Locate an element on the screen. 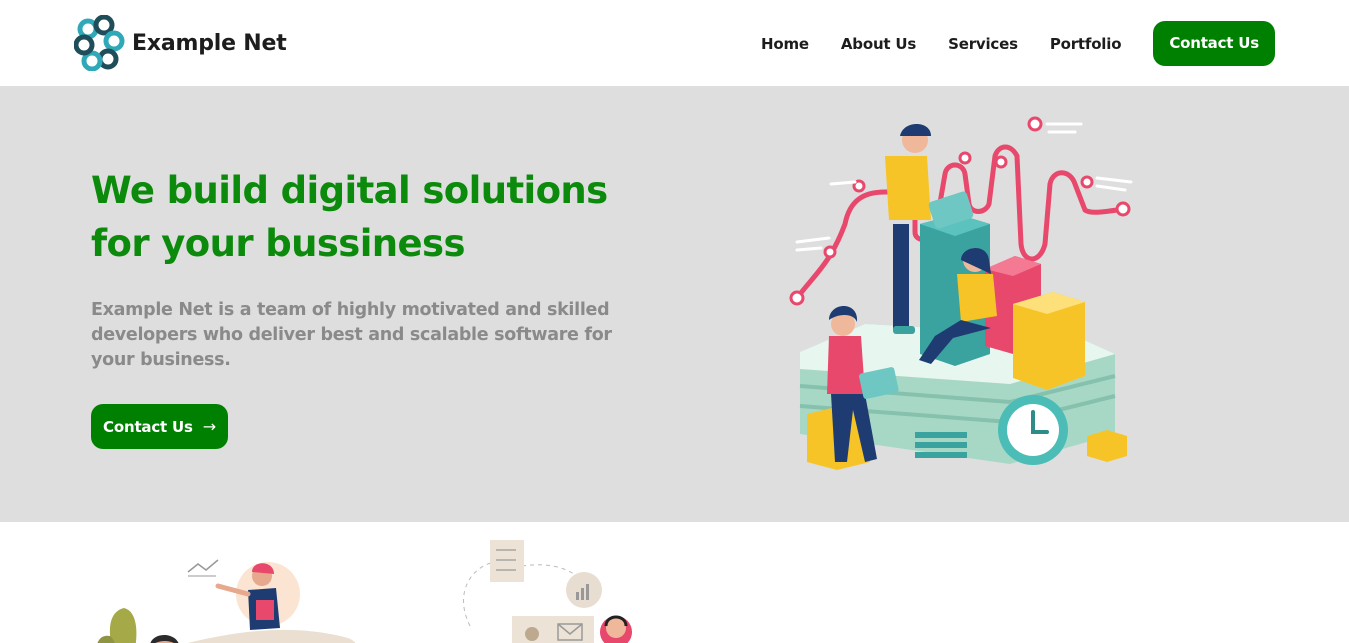  workflow-checklist-illustration is located at coordinates (547, 591).